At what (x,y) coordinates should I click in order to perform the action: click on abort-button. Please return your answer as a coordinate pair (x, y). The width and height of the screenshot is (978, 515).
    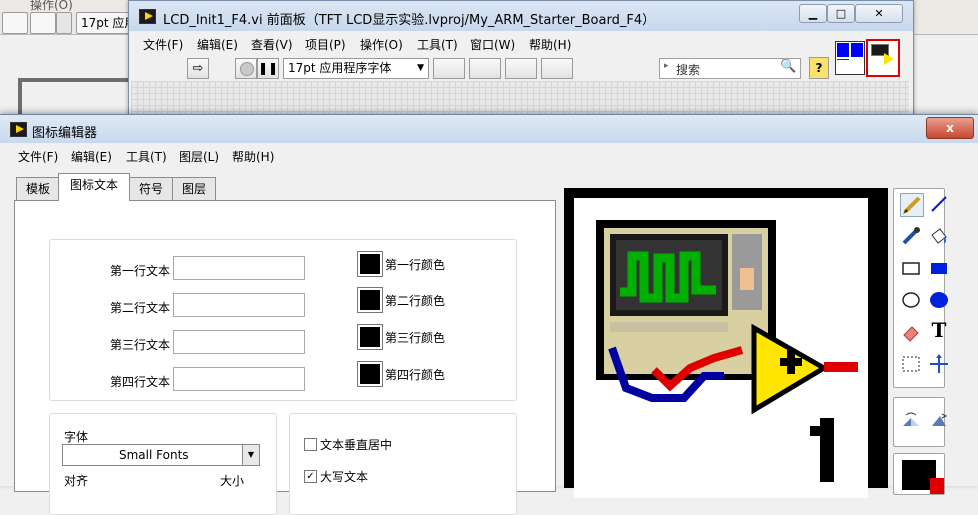
    Looking at the image, I should click on (246, 68).